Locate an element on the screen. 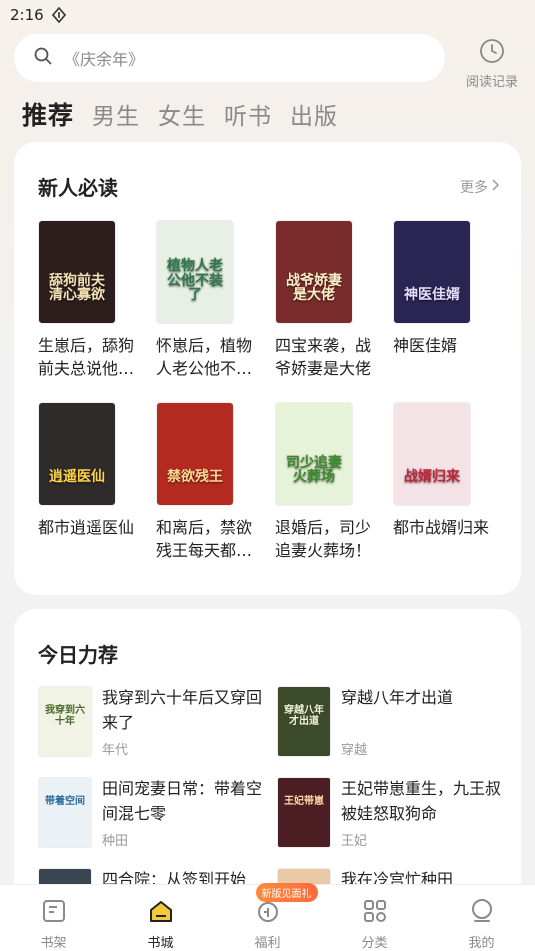 Image resolution: width=535 pixels, height=951 pixels. cover-title: 司少追妻火葬场 is located at coordinates (314, 470).